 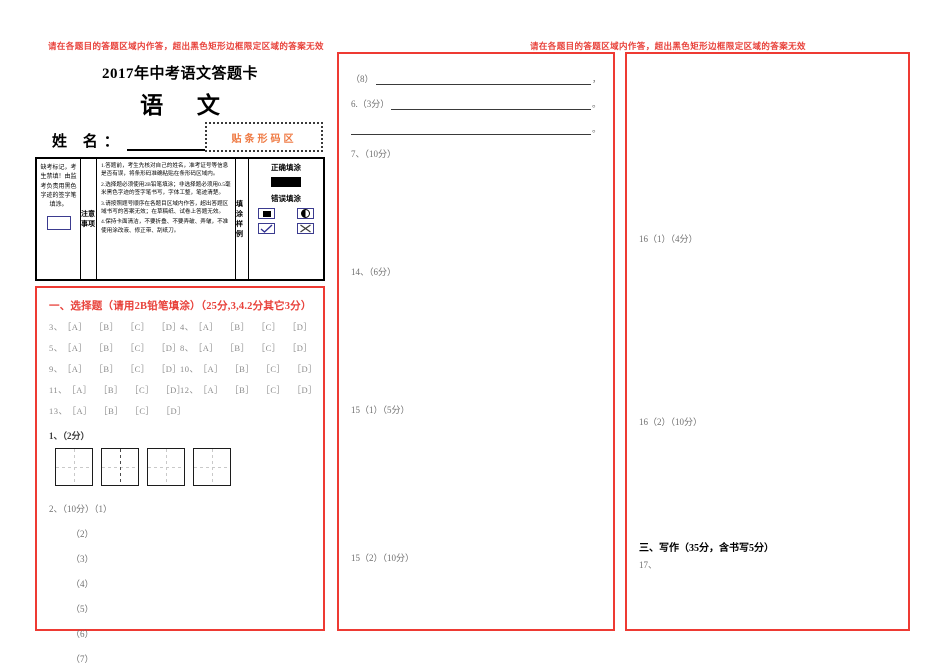 I want to click on multiple-choice-question: 4、 ［A］ ［B］ ［C］ ［D］, so click(x=246, y=327).